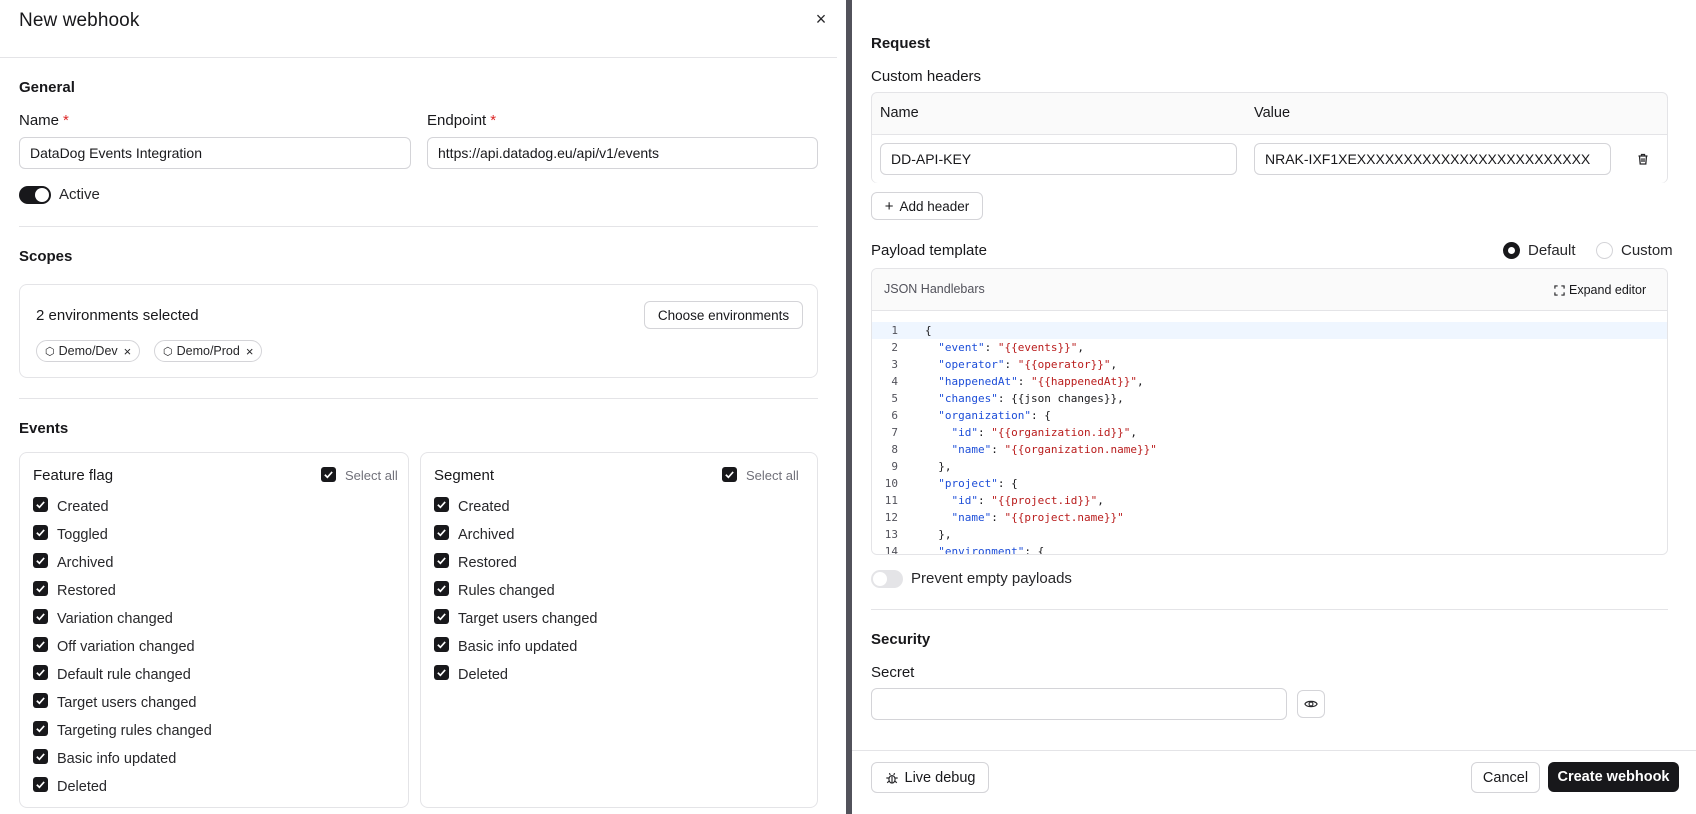 The image size is (1696, 814). Describe the element at coordinates (1511, 250) in the screenshot. I see `radio-default` at that location.